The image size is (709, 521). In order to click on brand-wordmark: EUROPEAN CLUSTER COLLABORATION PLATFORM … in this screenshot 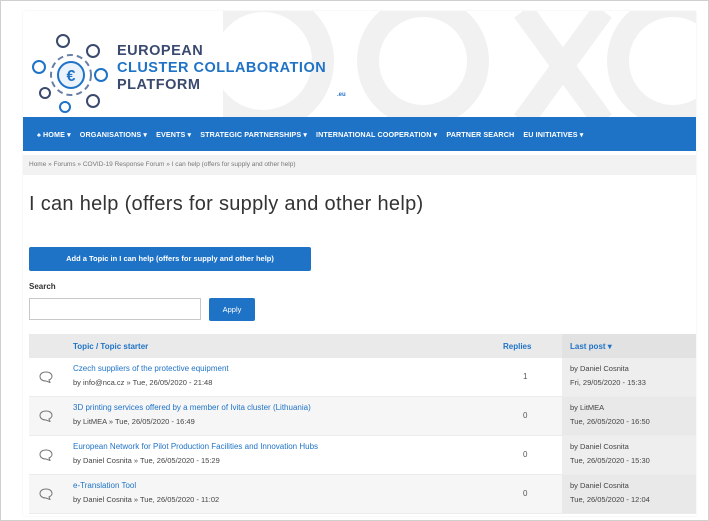, I will do `click(231, 70)`.